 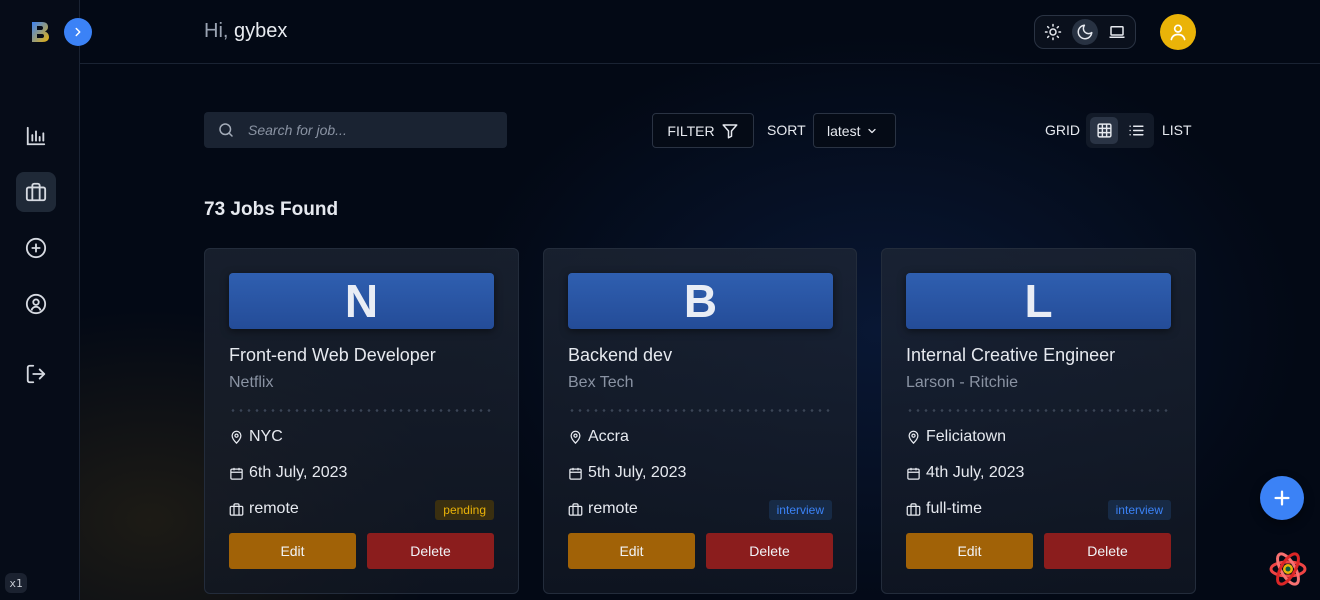 I want to click on job-date: 5th July, 2023, so click(x=627, y=473).